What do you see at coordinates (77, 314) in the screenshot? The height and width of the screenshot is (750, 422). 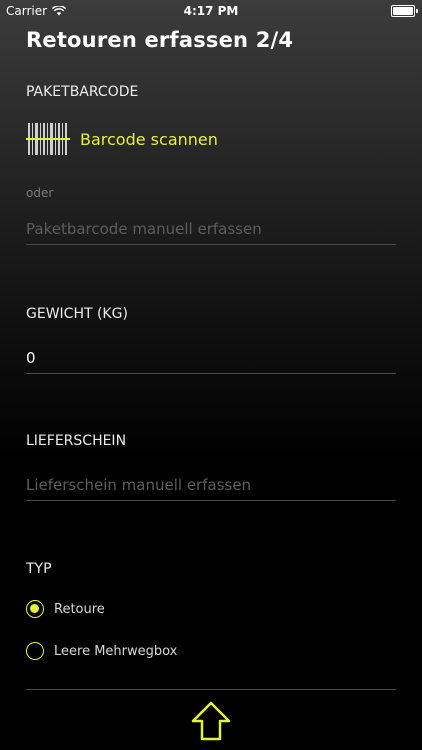 I see `gewicht-label: GEWICHT (KG)` at bounding box center [77, 314].